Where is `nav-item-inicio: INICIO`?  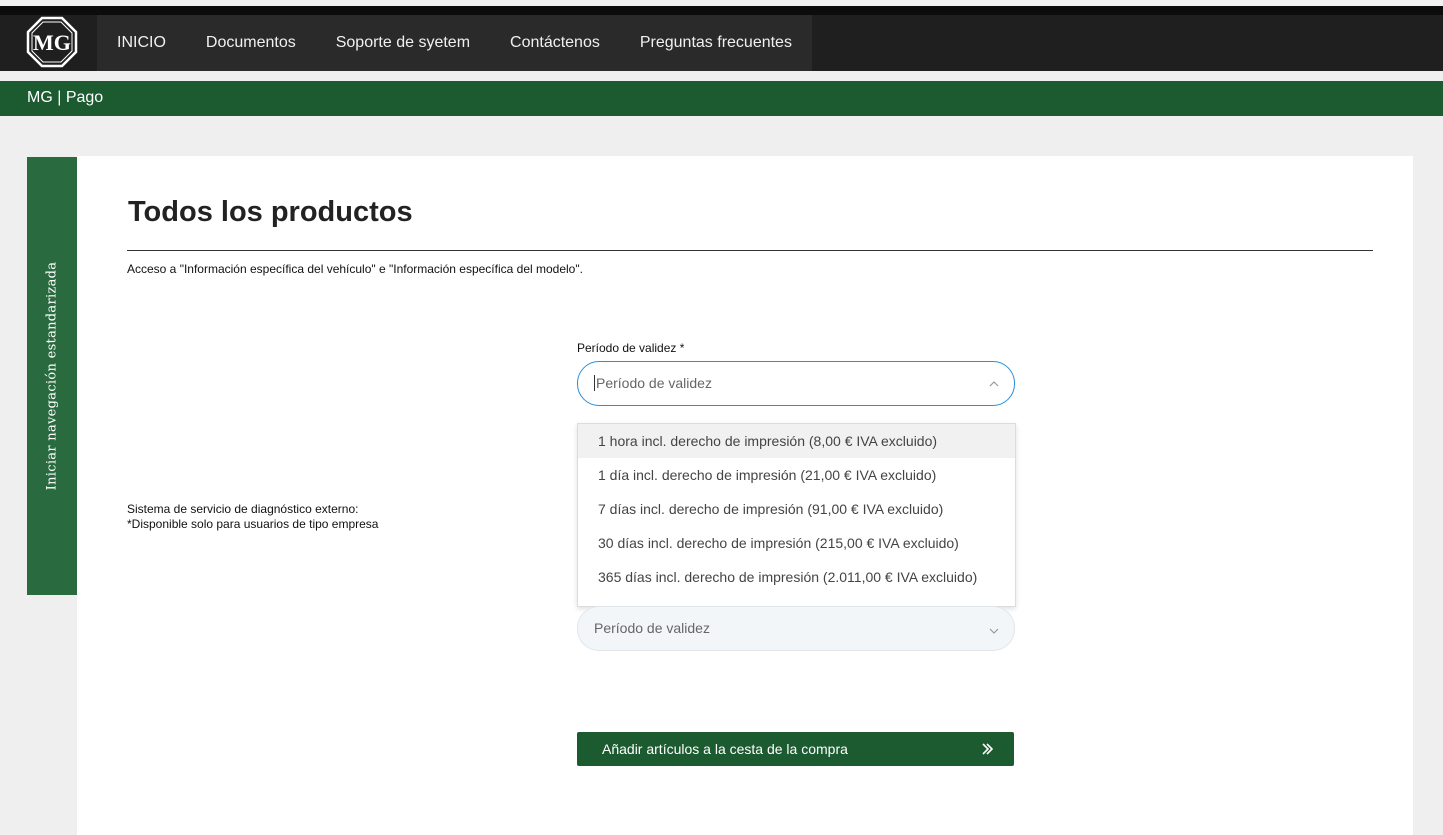
nav-item-inicio: INICIO is located at coordinates (141, 43).